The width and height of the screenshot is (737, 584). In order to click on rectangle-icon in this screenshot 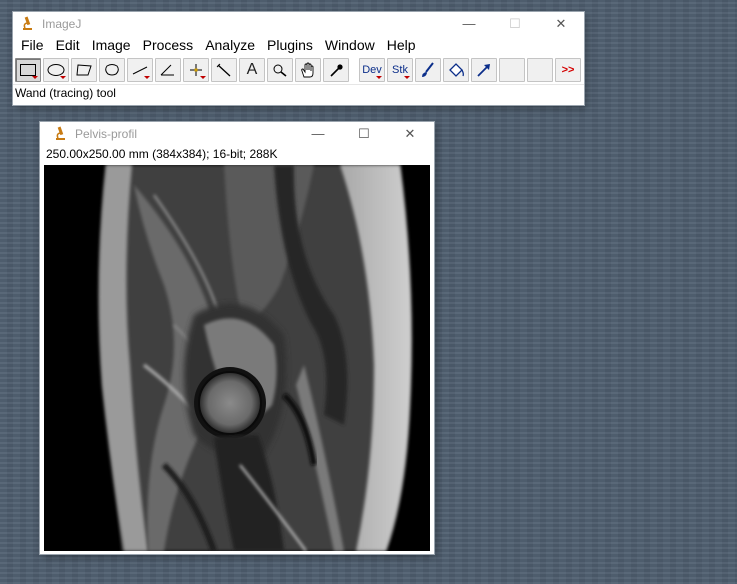, I will do `click(28, 70)`.